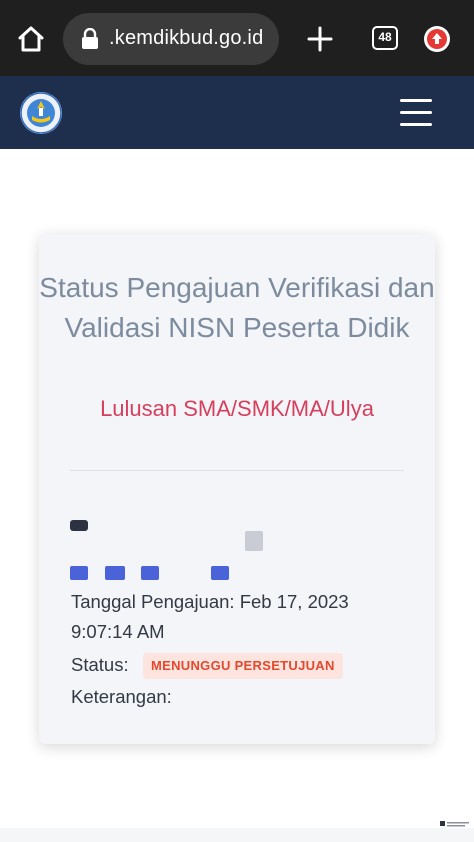 This screenshot has height=842, width=474. Describe the element at coordinates (186, 38) in the screenshot. I see `url-text: .kemdikbud.go.id` at that location.